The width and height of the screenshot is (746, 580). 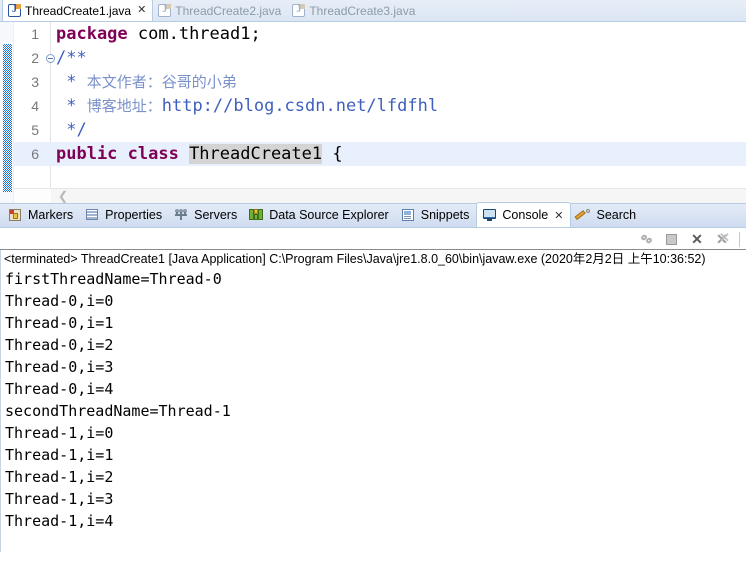 I want to click on scroll-left-arrow: ❮, so click(x=63, y=196).